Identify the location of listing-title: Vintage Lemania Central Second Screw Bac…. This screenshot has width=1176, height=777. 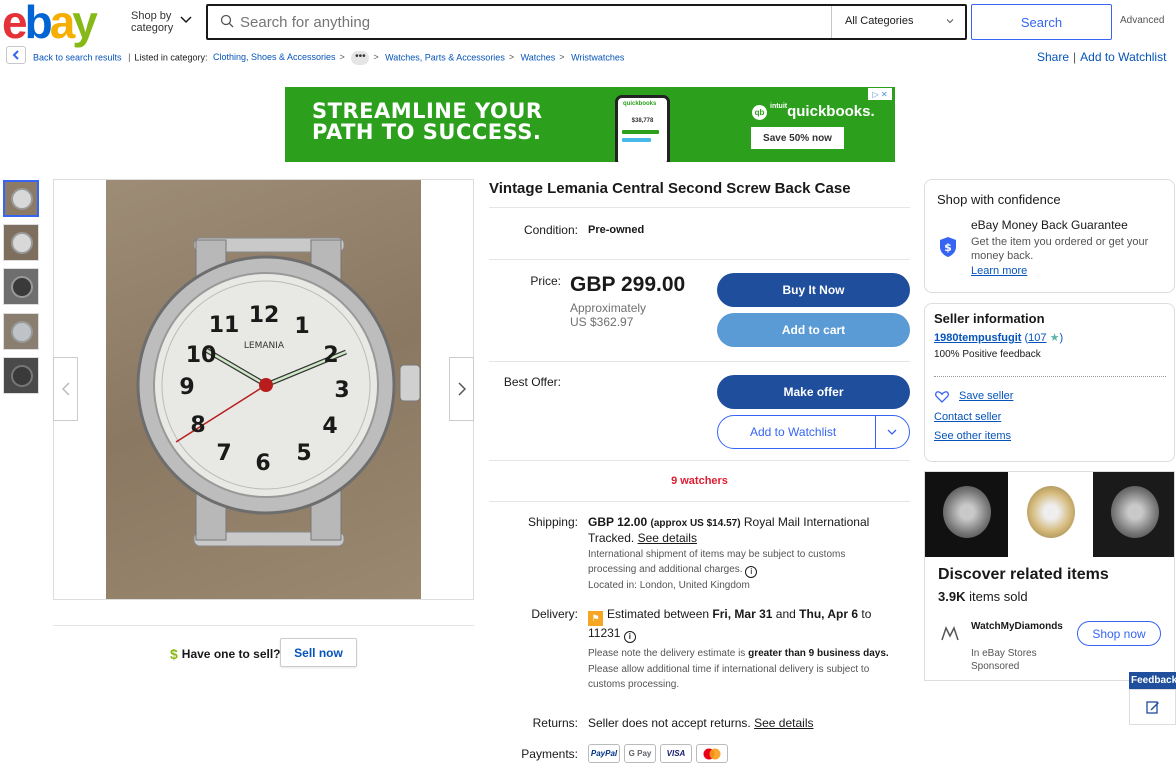
(670, 188).